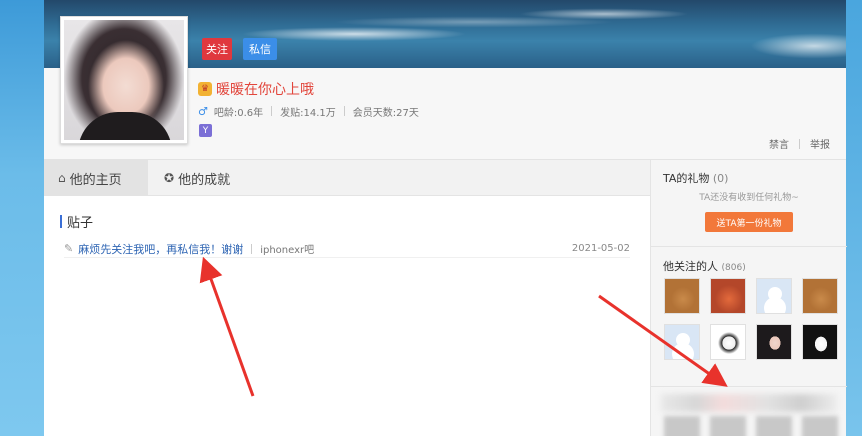 The width and height of the screenshot is (862, 436). I want to click on posts-section-title: 贴子, so click(77, 221).